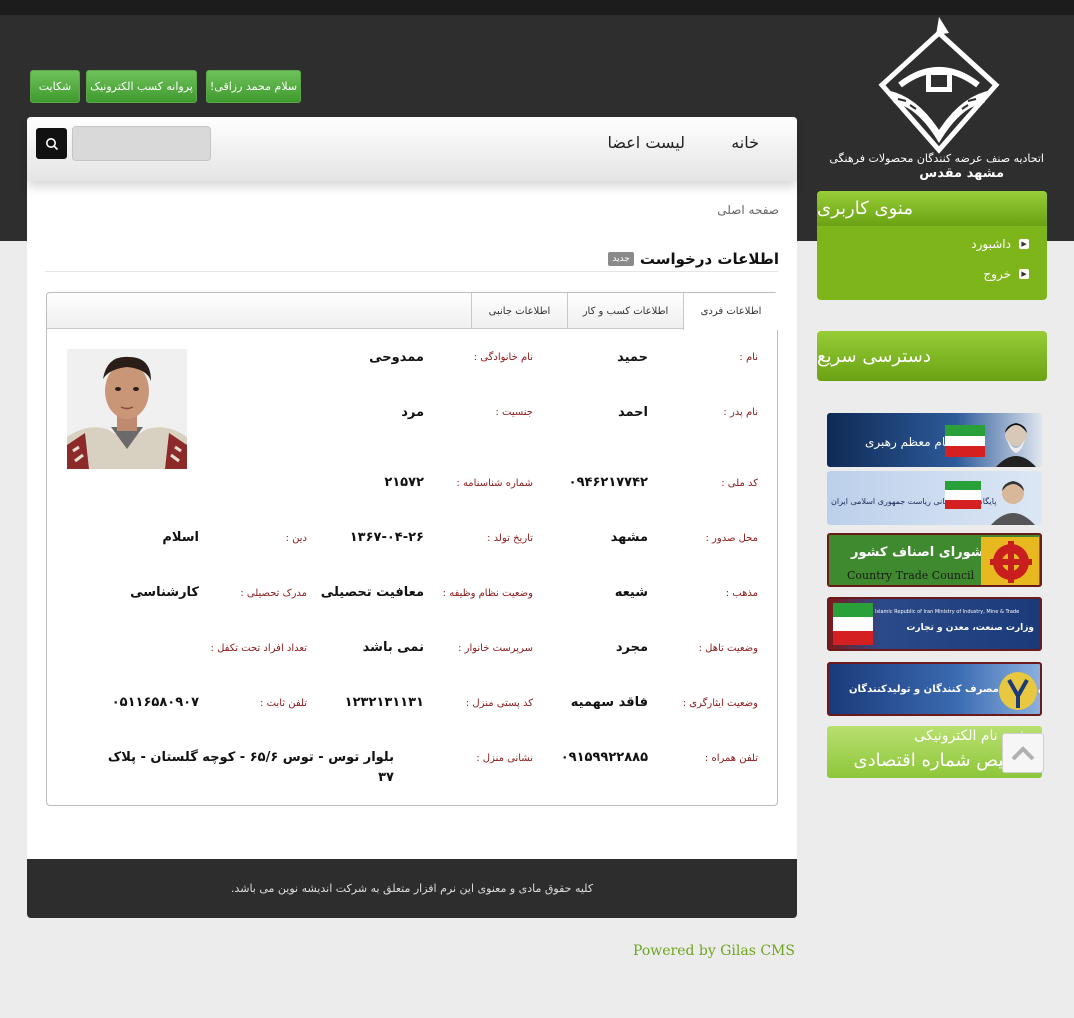  What do you see at coordinates (608, 482) in the screenshot?
I see `value-national-code: ۰۹۴۶۲۱۷۷۴۲` at bounding box center [608, 482].